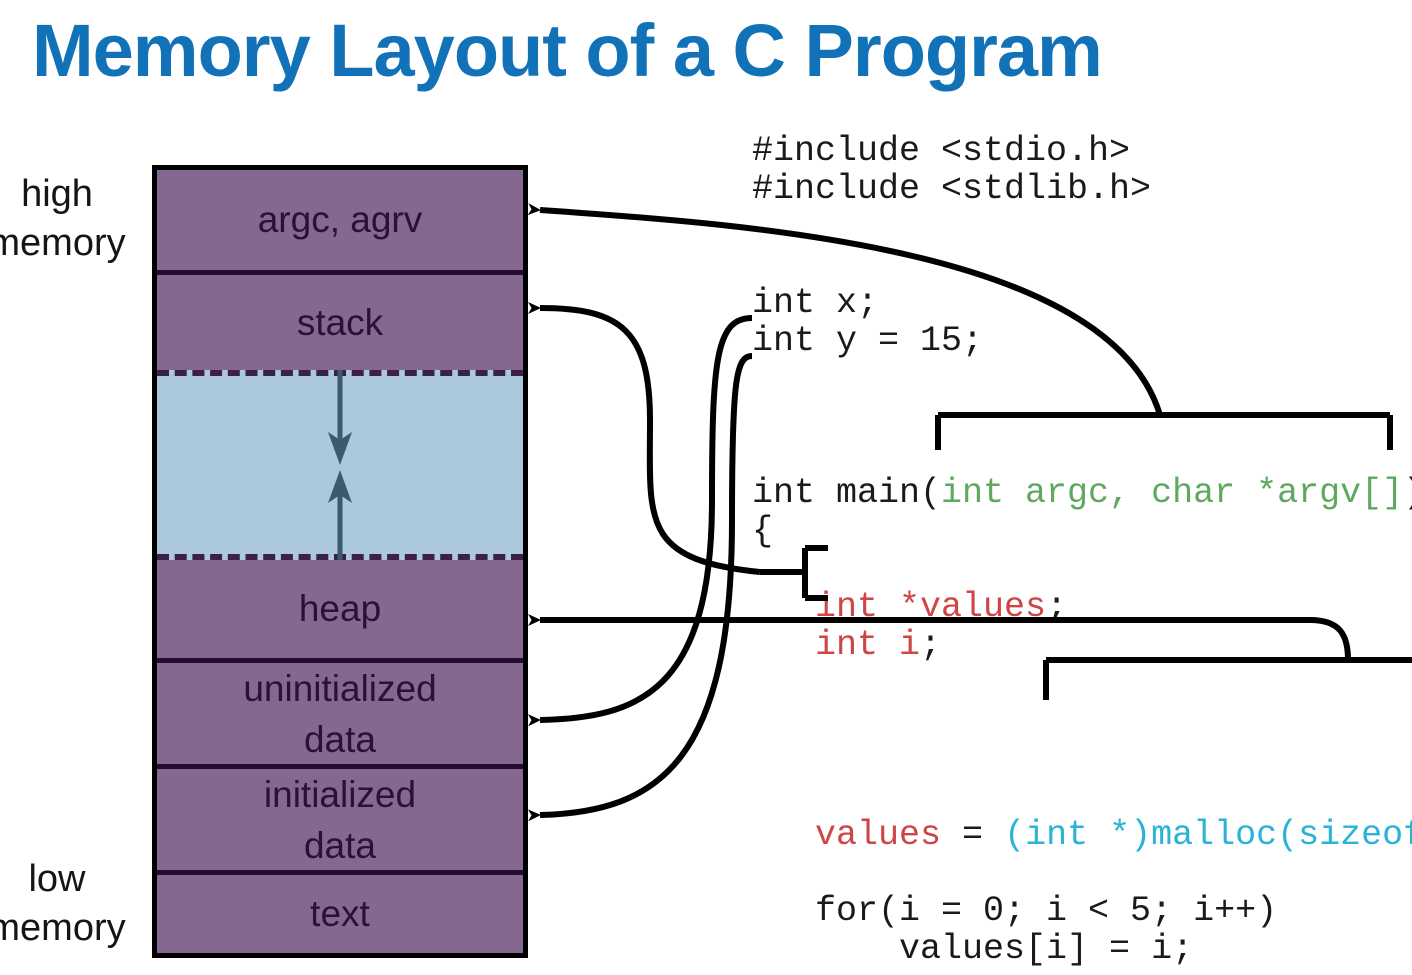 This screenshot has width=1412, height=975. What do you see at coordinates (644, 438) in the screenshot?
I see `stack-connector` at bounding box center [644, 438].